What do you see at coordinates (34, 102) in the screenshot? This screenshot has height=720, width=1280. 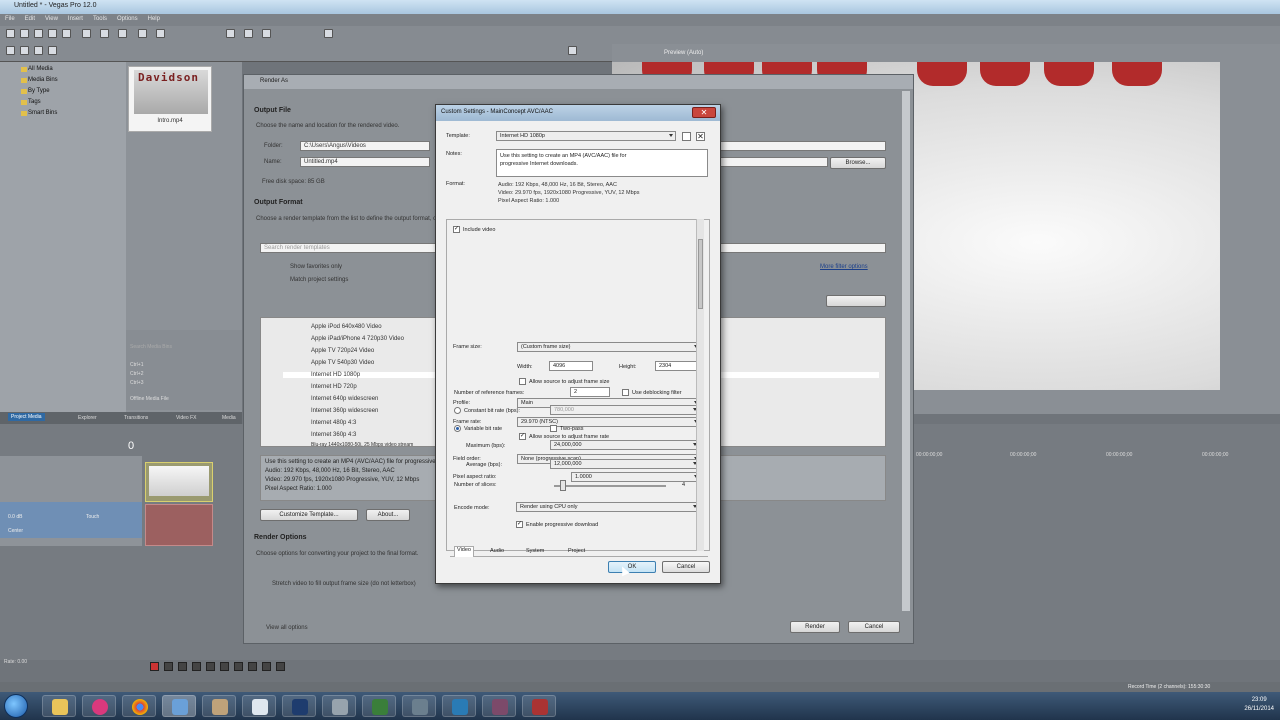 I see `tree-tags: Tags` at bounding box center [34, 102].